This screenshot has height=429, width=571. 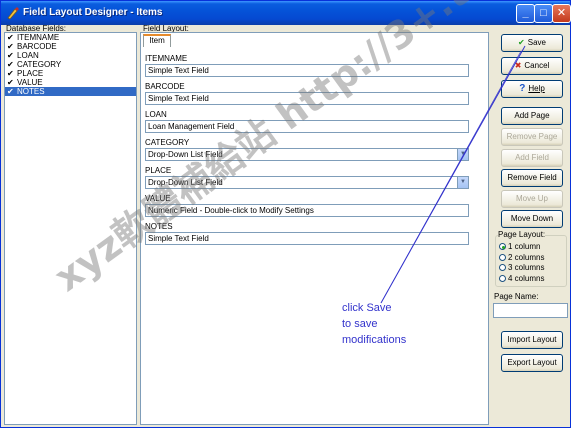 What do you see at coordinates (157, 40) in the screenshot?
I see `tab-item: Item` at bounding box center [157, 40].